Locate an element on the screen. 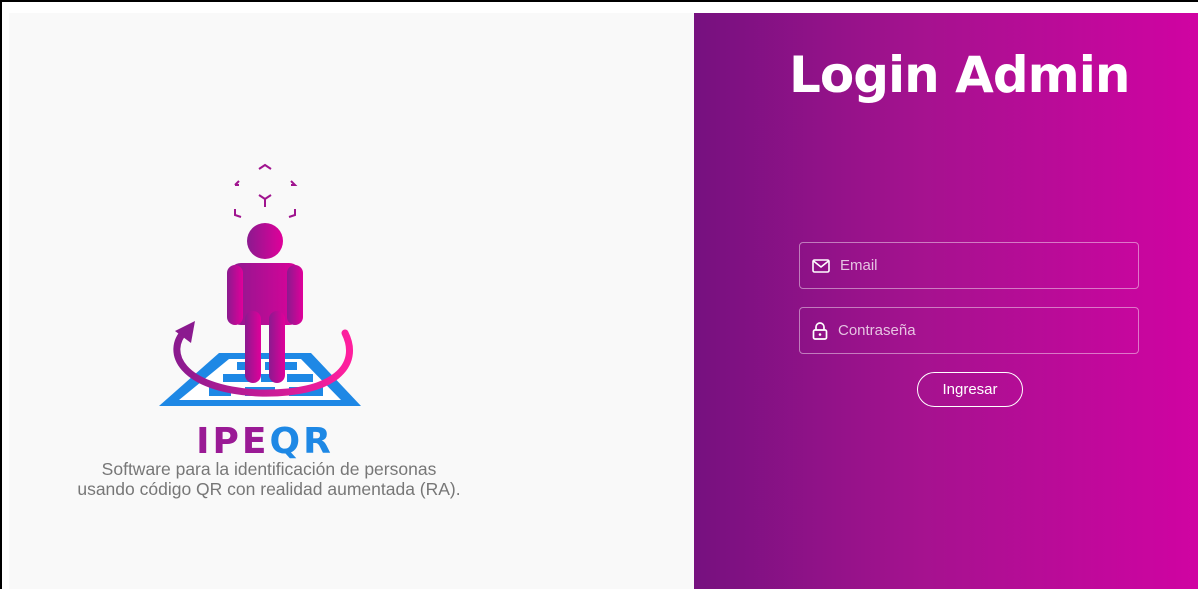 This screenshot has height=589, width=1198. ar-frame-icon is located at coordinates (266, 190).